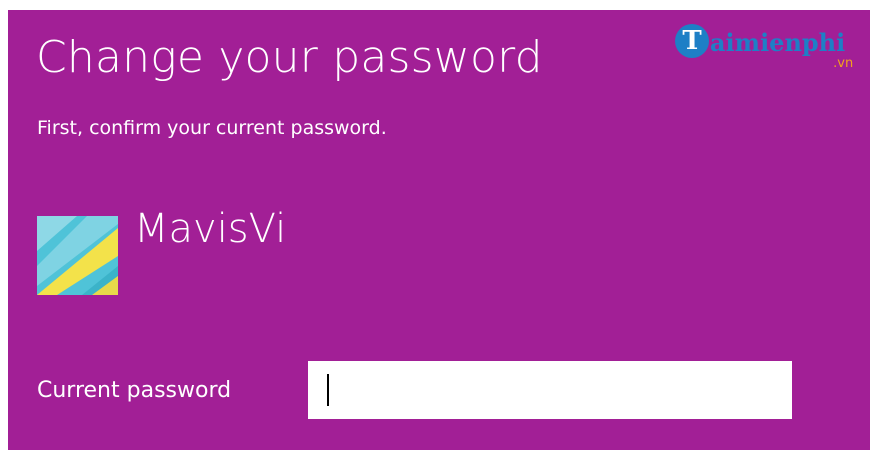 The image size is (870, 460). Describe the element at coordinates (692, 41) in the screenshot. I see `watermark-initial: T` at that location.